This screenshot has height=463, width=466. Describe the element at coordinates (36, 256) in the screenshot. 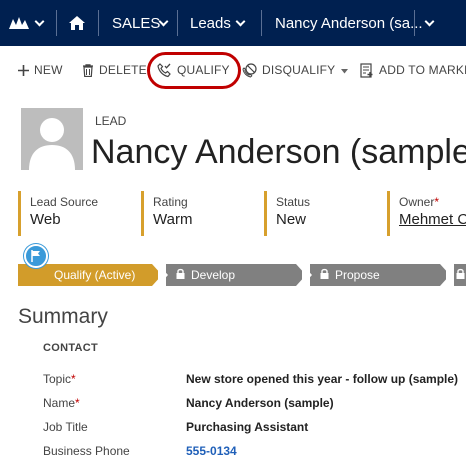

I see `process-flag-icon` at that location.